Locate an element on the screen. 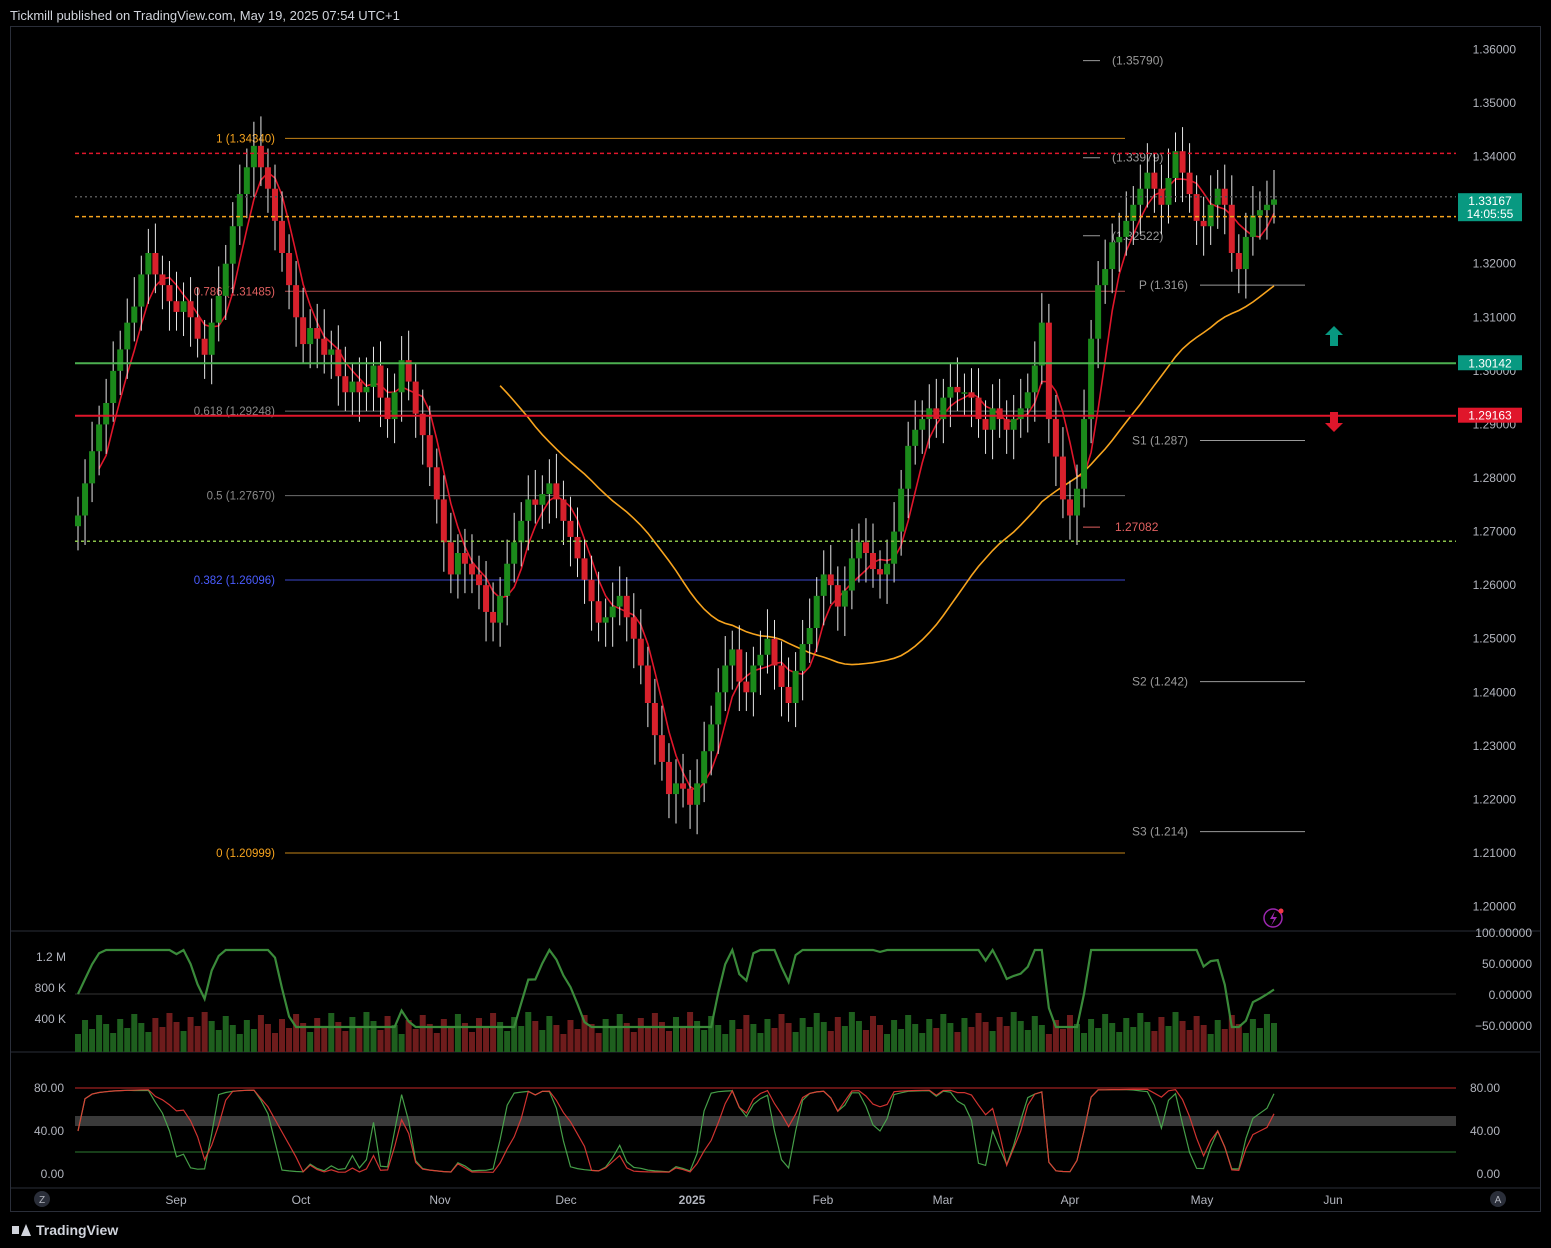 The height and width of the screenshot is (1248, 1551). cci-tick-label: −50.00000 is located at coordinates (1503, 1026).